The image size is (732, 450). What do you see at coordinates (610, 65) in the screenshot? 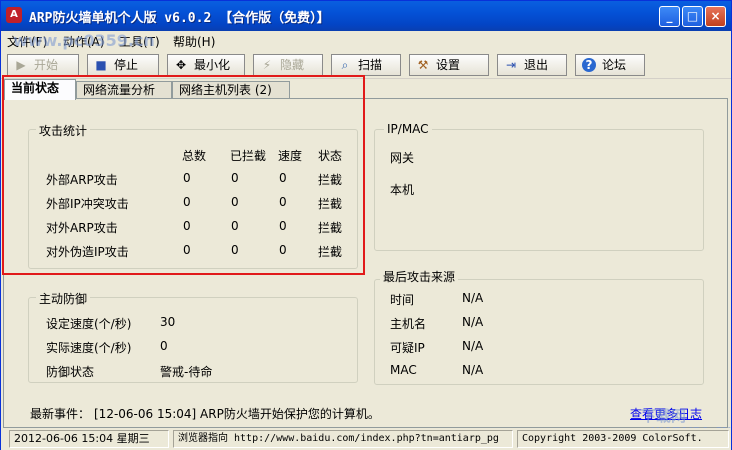
I see `forum-button: ? 论坛` at bounding box center [610, 65].